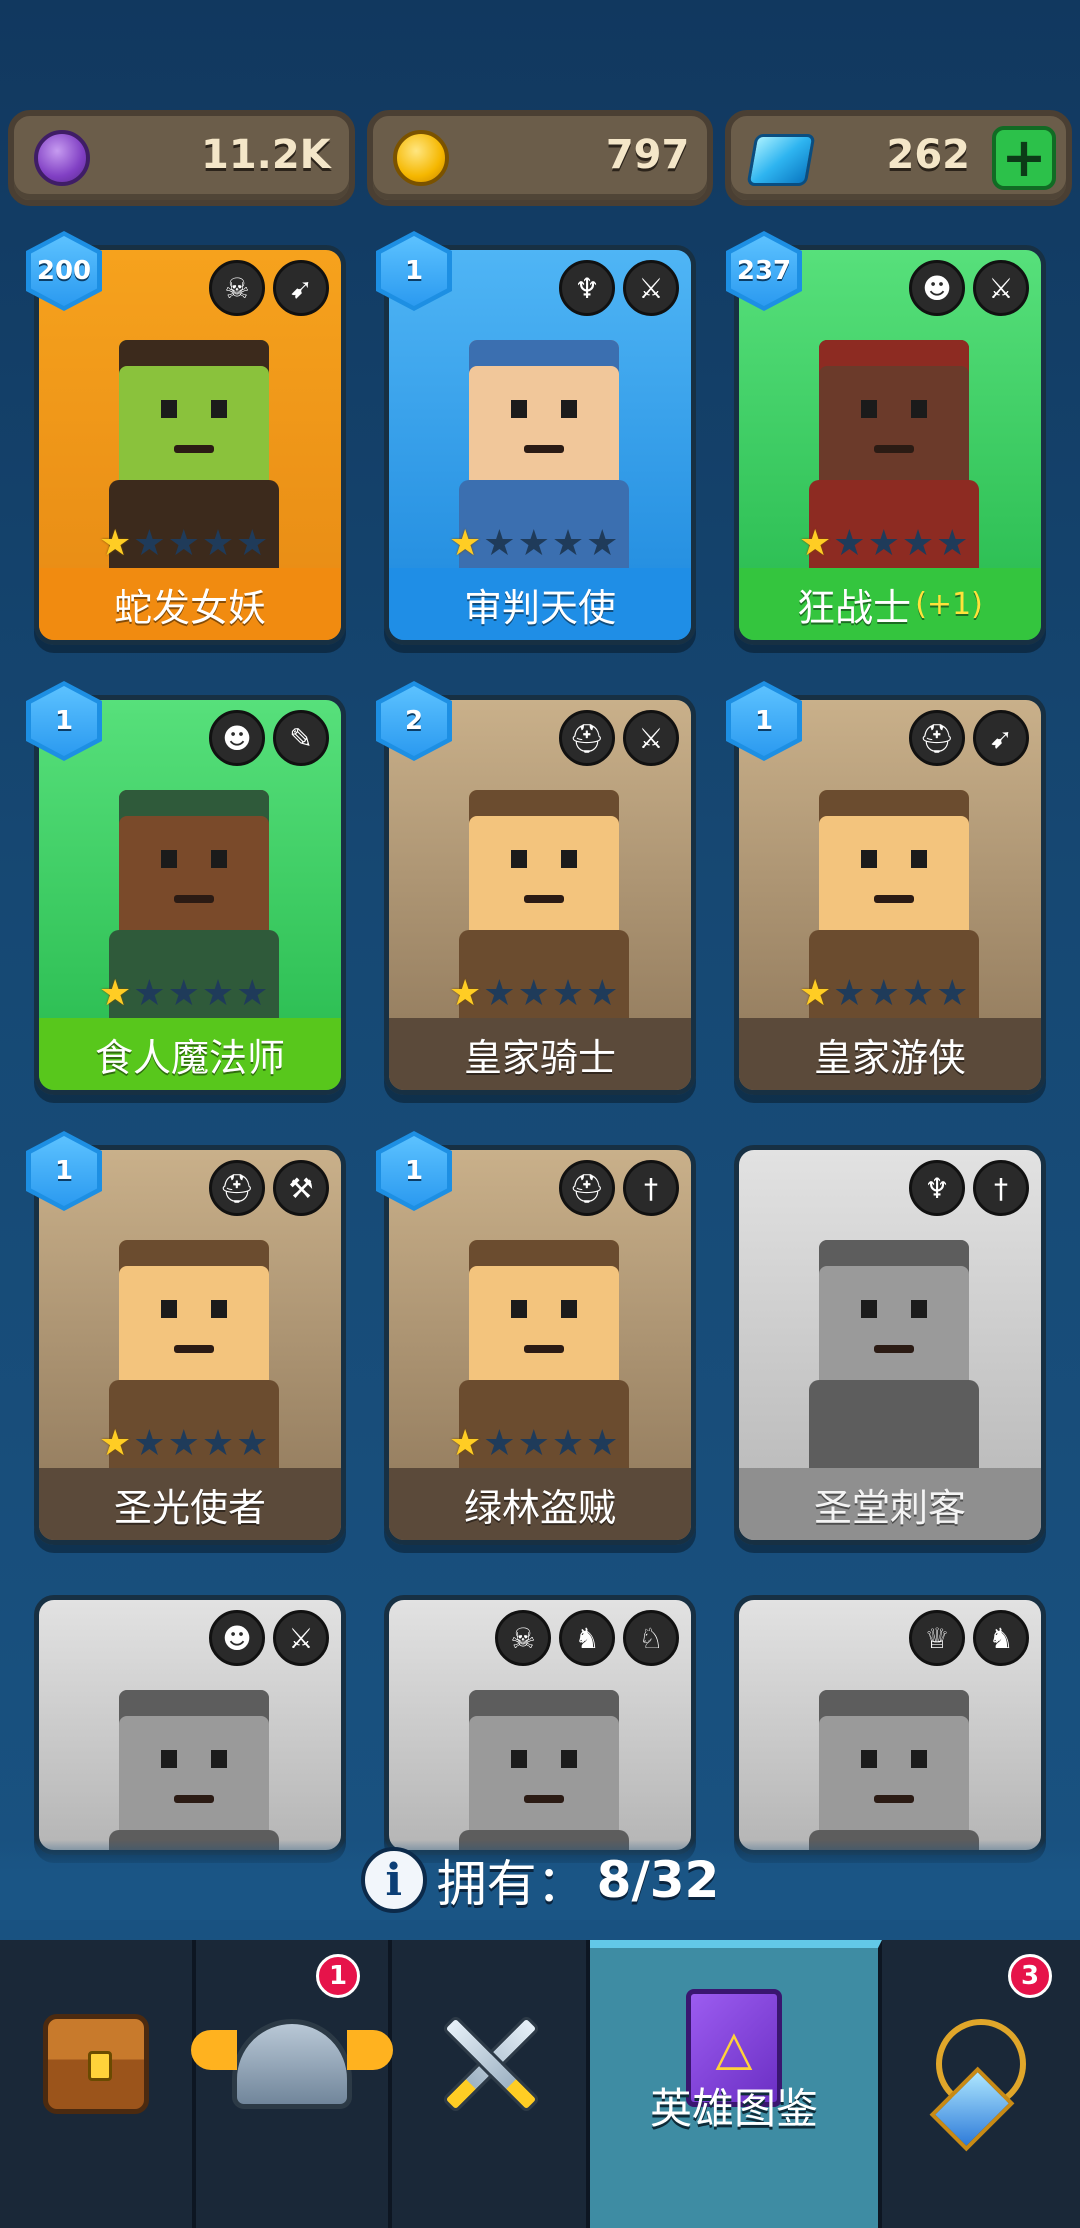  What do you see at coordinates (189, 607) in the screenshot?
I see `hero-name-text: 蛇发女妖` at bounding box center [189, 607].